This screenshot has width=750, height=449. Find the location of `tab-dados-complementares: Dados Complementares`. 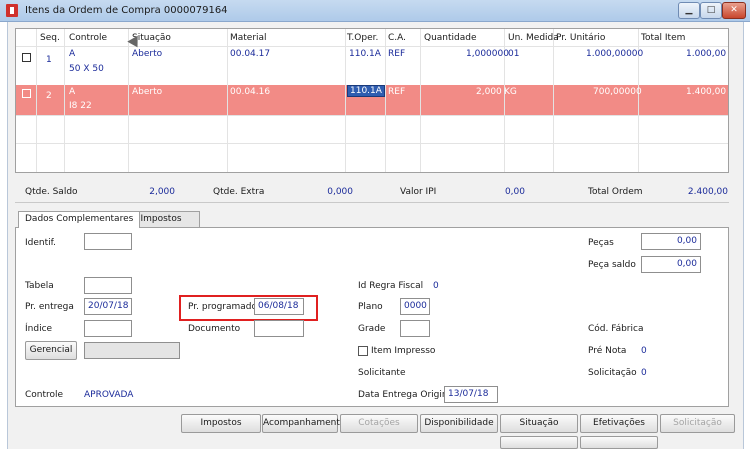

tab-dados-complementares: Dados Complementares is located at coordinates (79, 219).